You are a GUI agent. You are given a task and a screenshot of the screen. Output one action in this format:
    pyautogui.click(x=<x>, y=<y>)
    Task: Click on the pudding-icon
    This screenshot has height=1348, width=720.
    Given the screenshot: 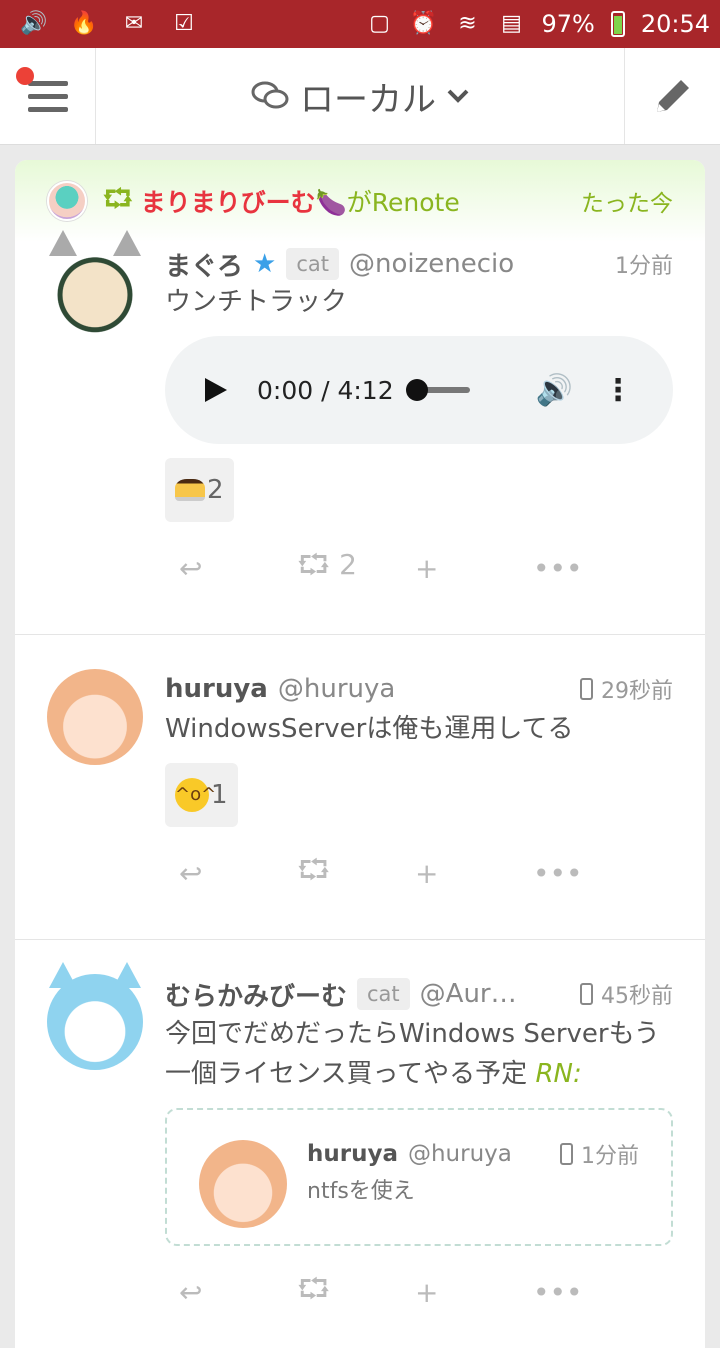 What is the action you would take?
    pyautogui.click(x=190, y=490)
    